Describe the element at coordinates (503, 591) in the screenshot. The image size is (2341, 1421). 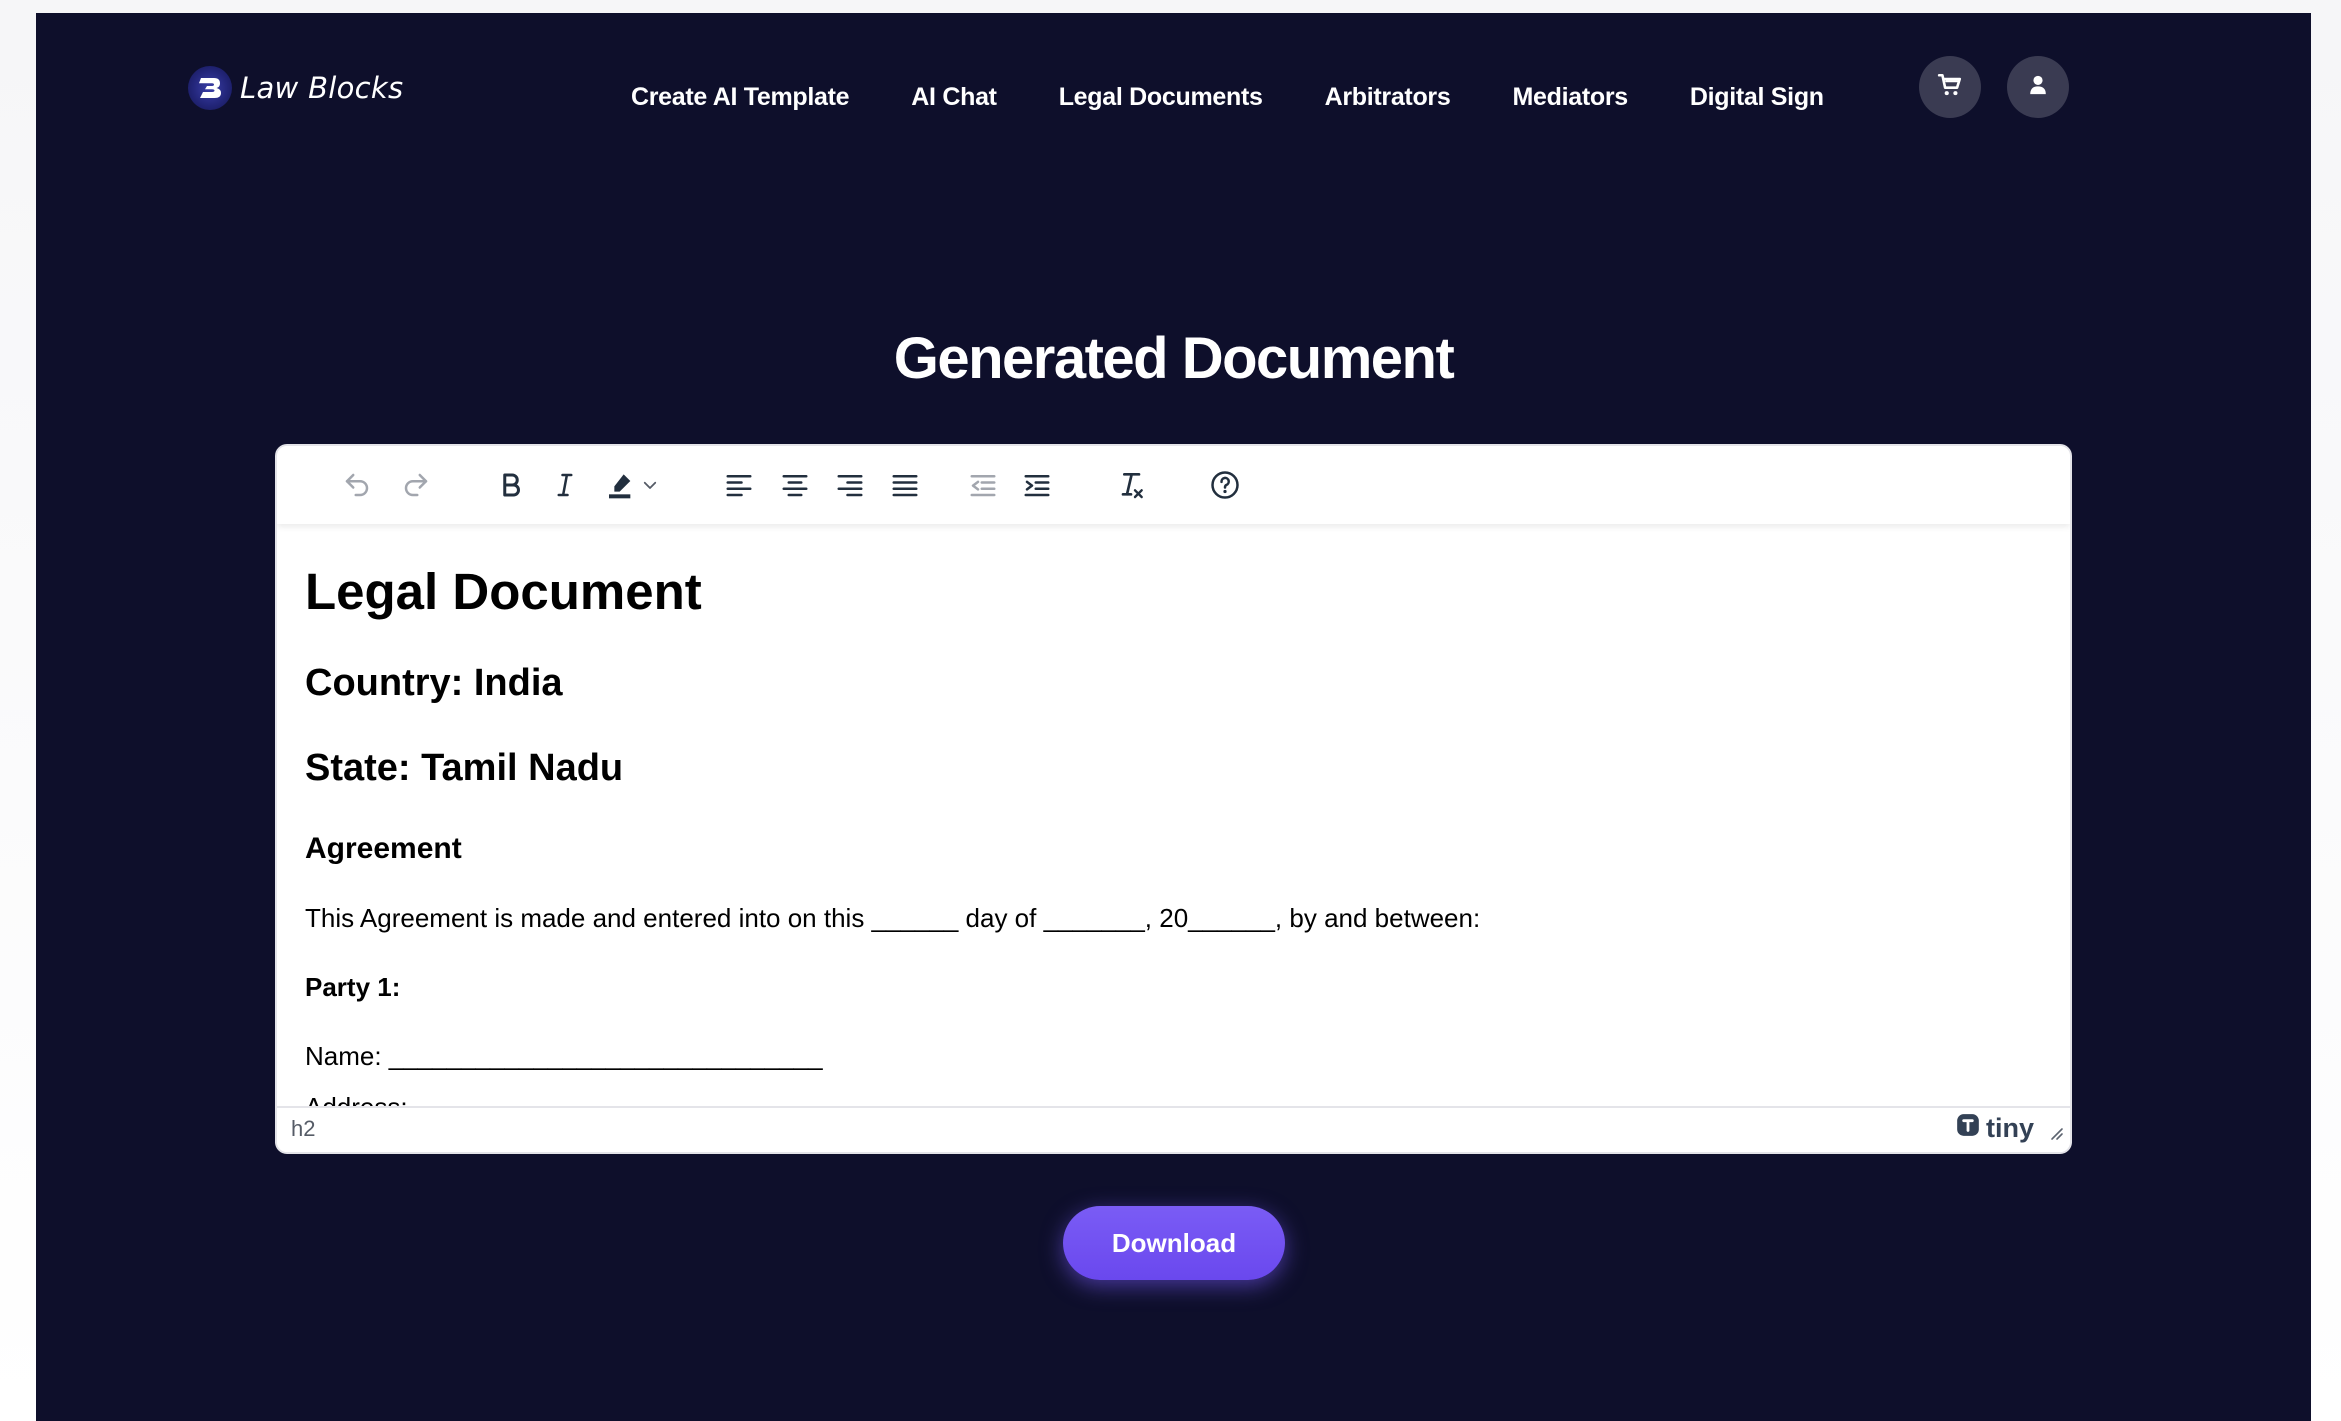
I see `document-heading: Legal Document` at that location.